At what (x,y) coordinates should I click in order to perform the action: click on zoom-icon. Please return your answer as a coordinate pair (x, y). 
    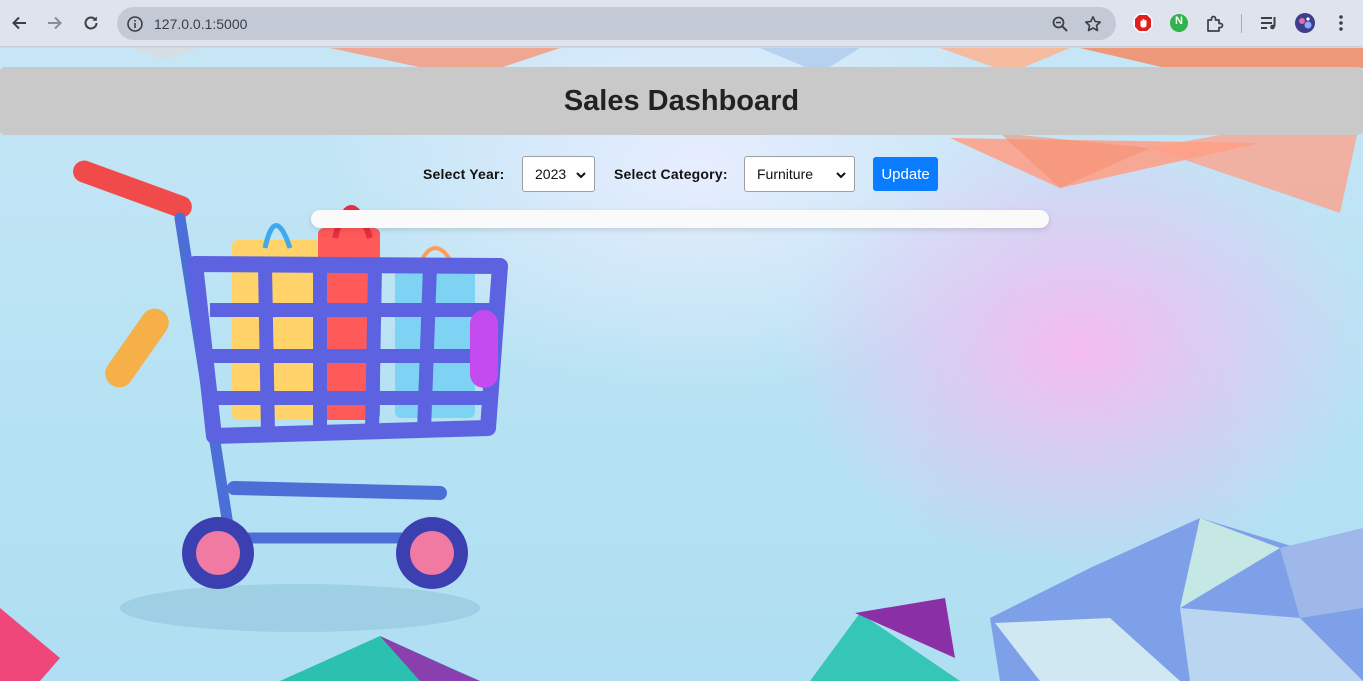
    Looking at the image, I should click on (1060, 24).